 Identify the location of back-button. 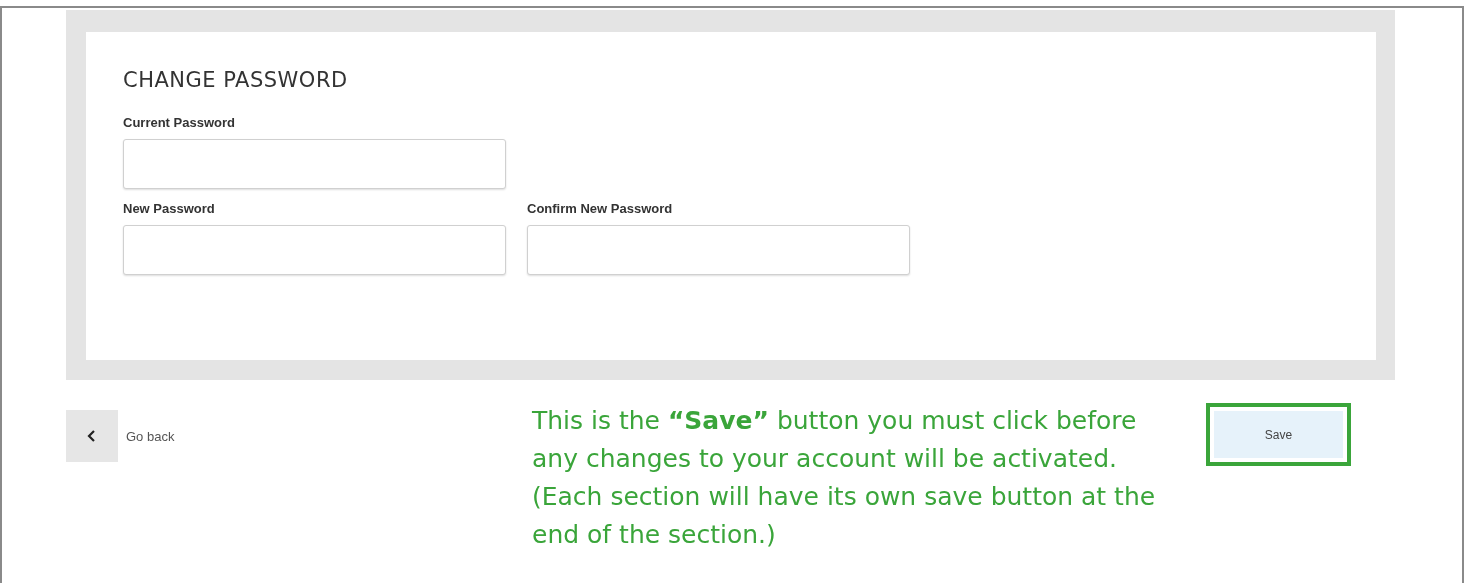
(92, 436).